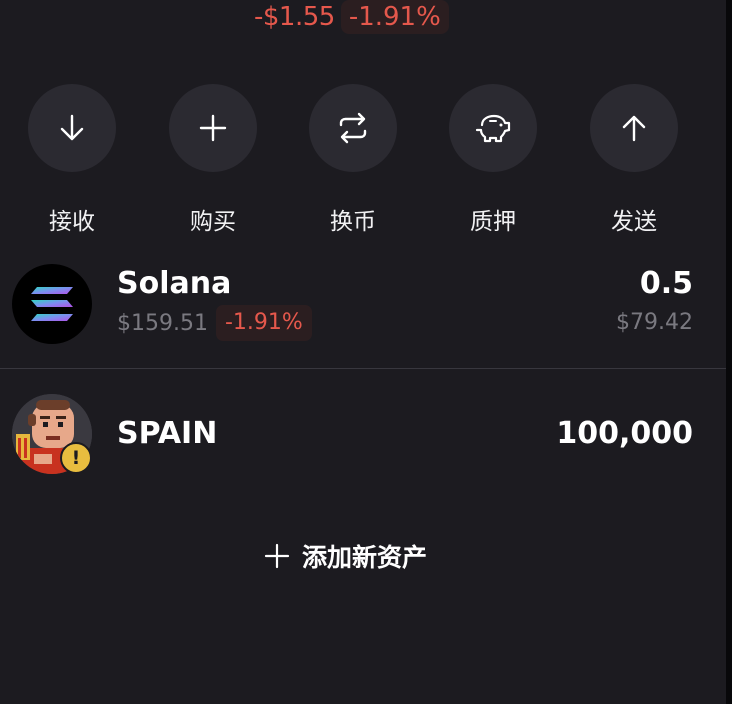 This screenshot has height=704, width=732. I want to click on swap-circle, so click(353, 128).